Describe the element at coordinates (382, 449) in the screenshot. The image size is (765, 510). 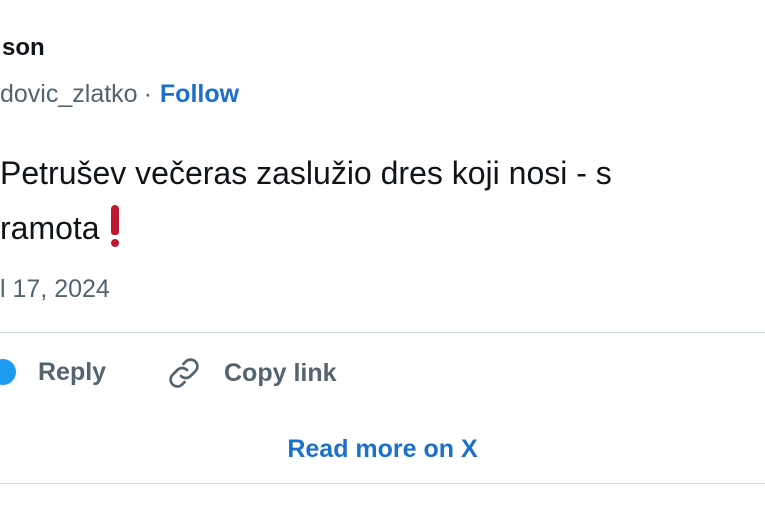
I see `read-more-on-x-button: Read more on X` at that location.